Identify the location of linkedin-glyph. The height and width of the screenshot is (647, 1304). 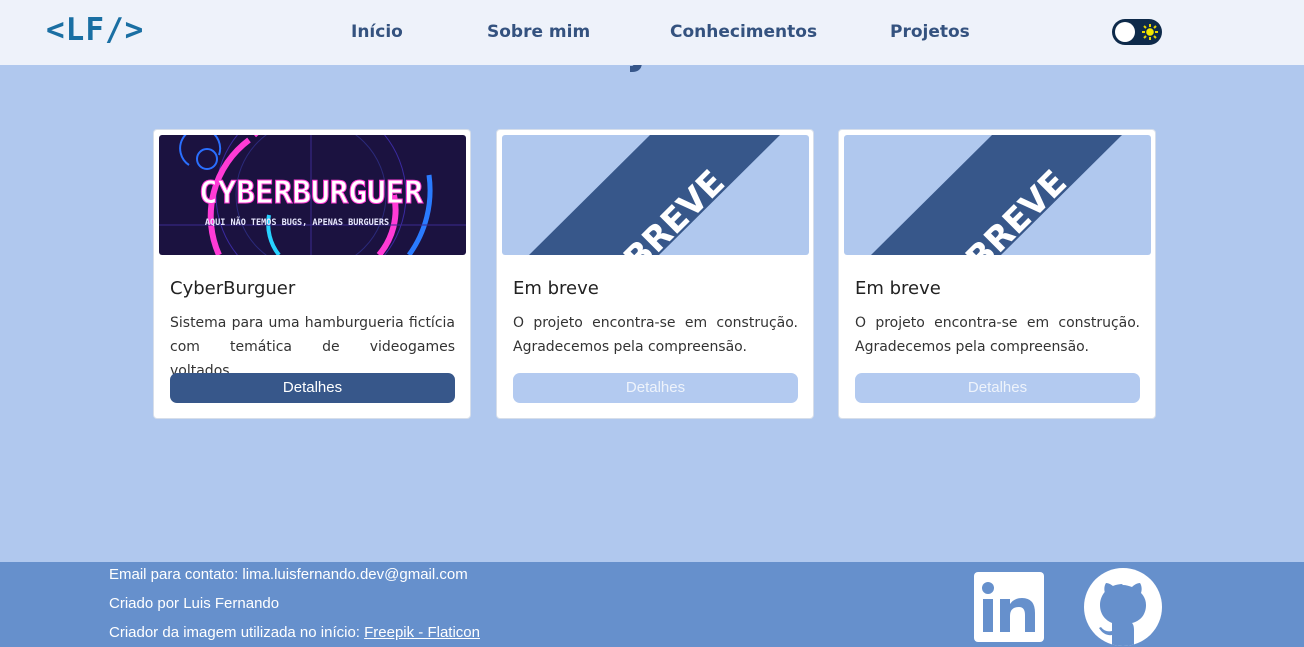
(1008, 607).